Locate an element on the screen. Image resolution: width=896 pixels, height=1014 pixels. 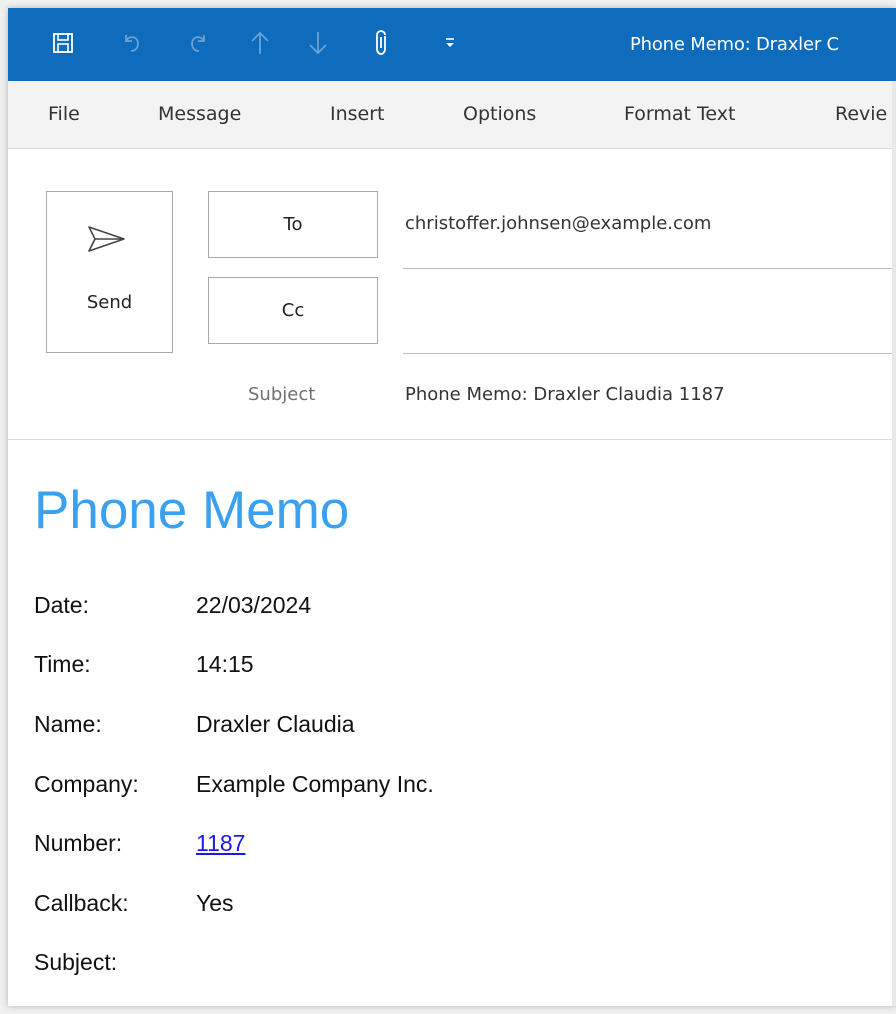
header-divider is located at coordinates (452, 439).